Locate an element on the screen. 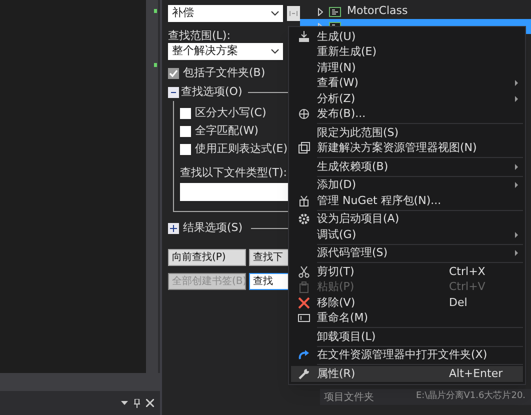  shortcut: Ctrl+V is located at coordinates (467, 287).